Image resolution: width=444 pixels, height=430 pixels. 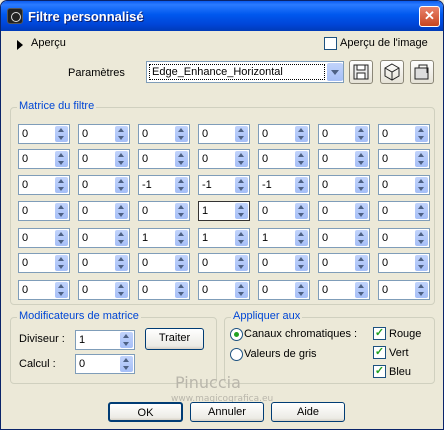 What do you see at coordinates (164, 185) in the screenshot?
I see `matrix-cell-r3-c3: -1` at bounding box center [164, 185].